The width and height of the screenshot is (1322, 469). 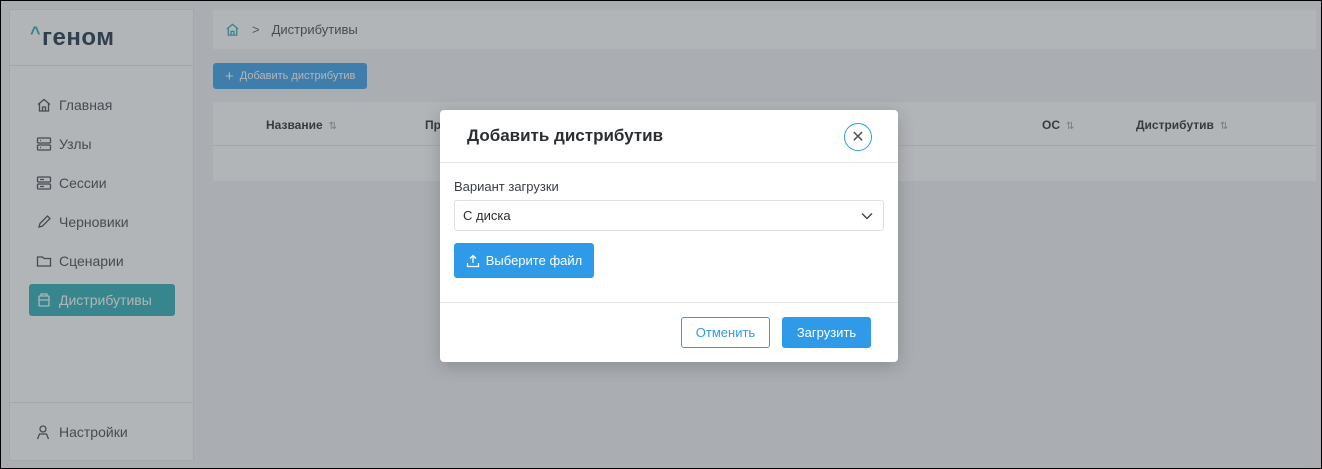 I want to click on upload-button: Загрузить, so click(x=826, y=332).